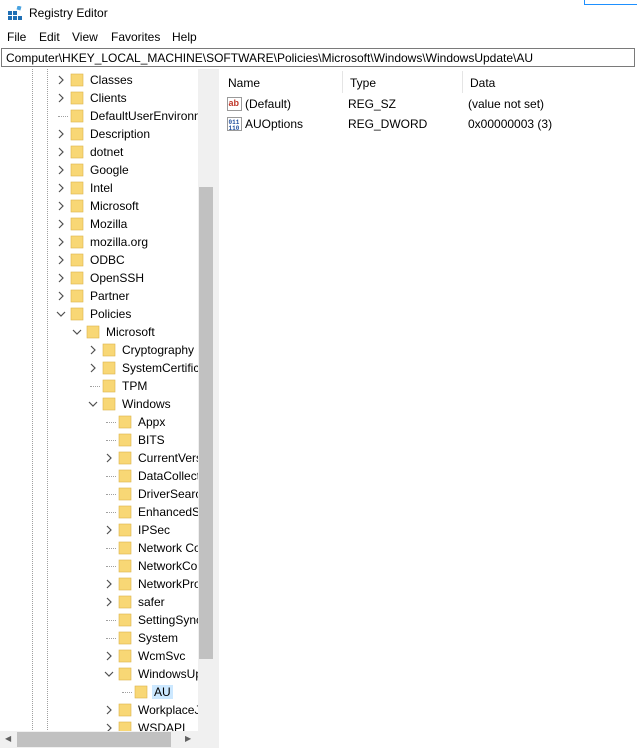 Image resolution: width=637 pixels, height=748 pixels. What do you see at coordinates (99, 242) in the screenshot?
I see `tree-item: mozilla.org` at bounding box center [99, 242].